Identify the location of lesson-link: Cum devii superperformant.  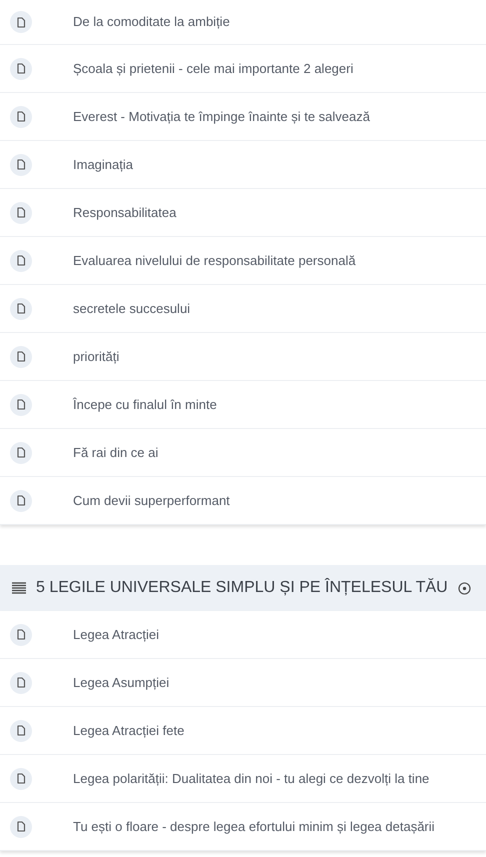
(151, 500).